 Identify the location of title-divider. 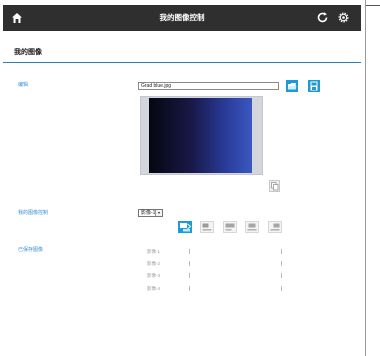
(182, 62).